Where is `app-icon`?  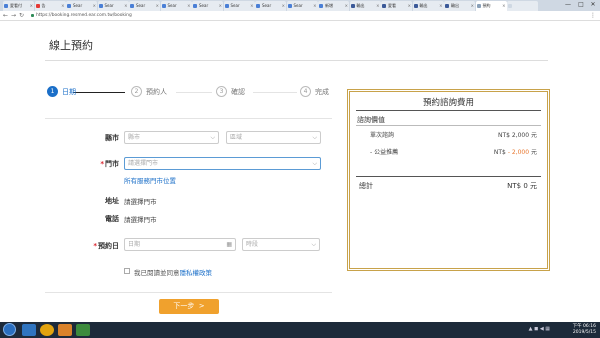 app-icon is located at coordinates (83, 330).